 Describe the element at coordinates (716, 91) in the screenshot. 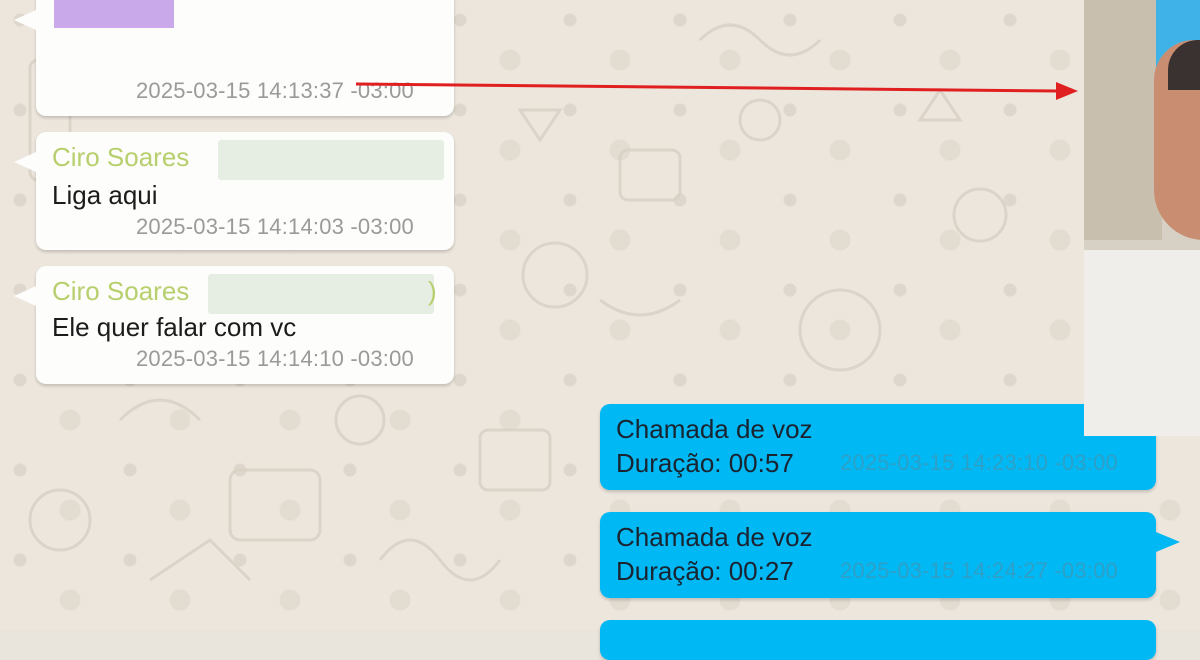

I see `arrow-right-icon` at that location.